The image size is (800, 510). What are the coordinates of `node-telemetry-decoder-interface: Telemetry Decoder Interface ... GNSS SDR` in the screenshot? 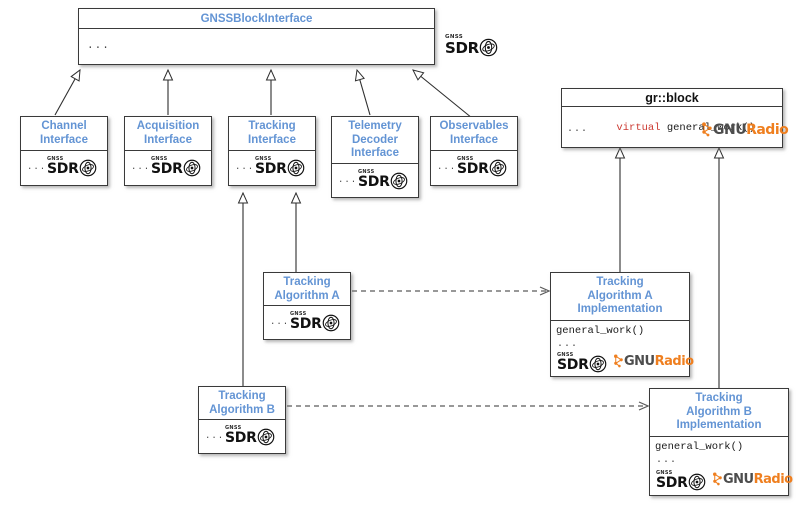 It's located at (375, 157).